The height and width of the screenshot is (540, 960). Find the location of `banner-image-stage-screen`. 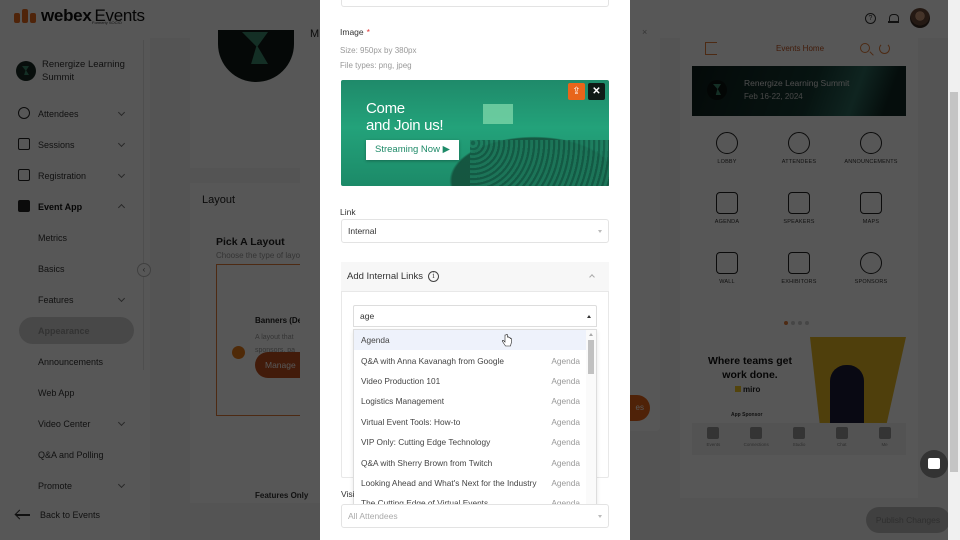

banner-image-stage-screen is located at coordinates (498, 114).